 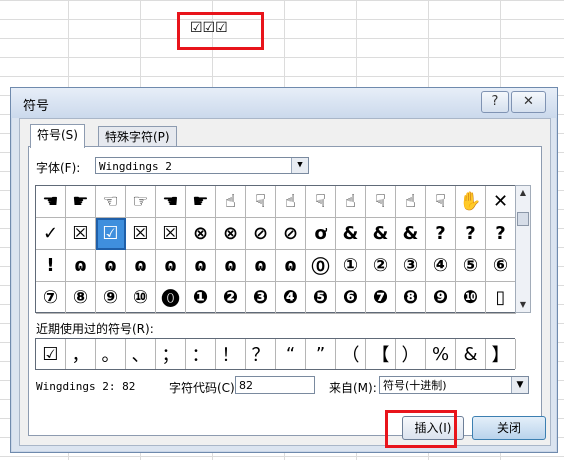 I want to click on recent-symbol-cell: 】, so click(x=501, y=354).